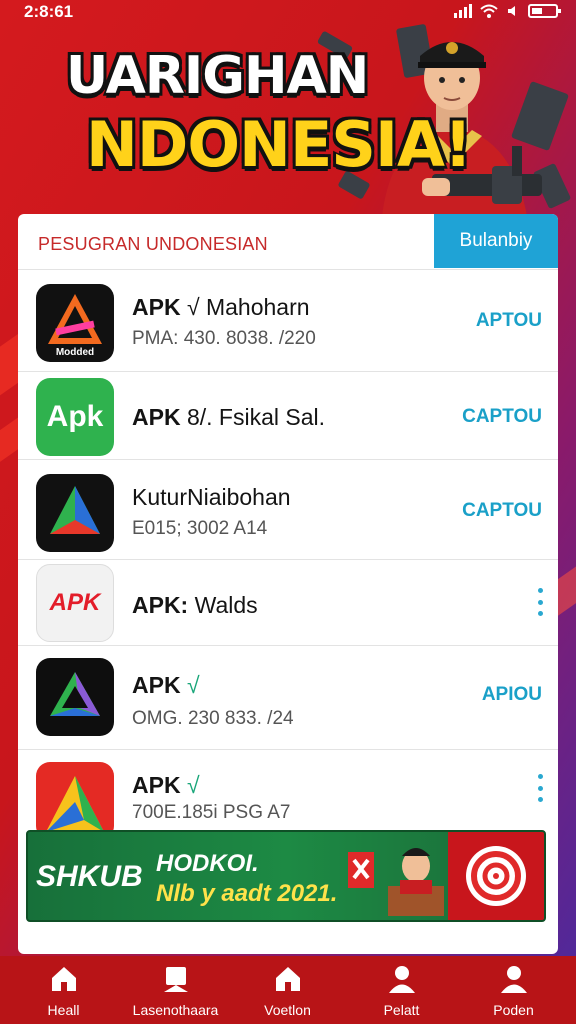 This screenshot has width=576, height=1024. I want to click on hero-title-line1: UARIGHAN, so click(217, 76).